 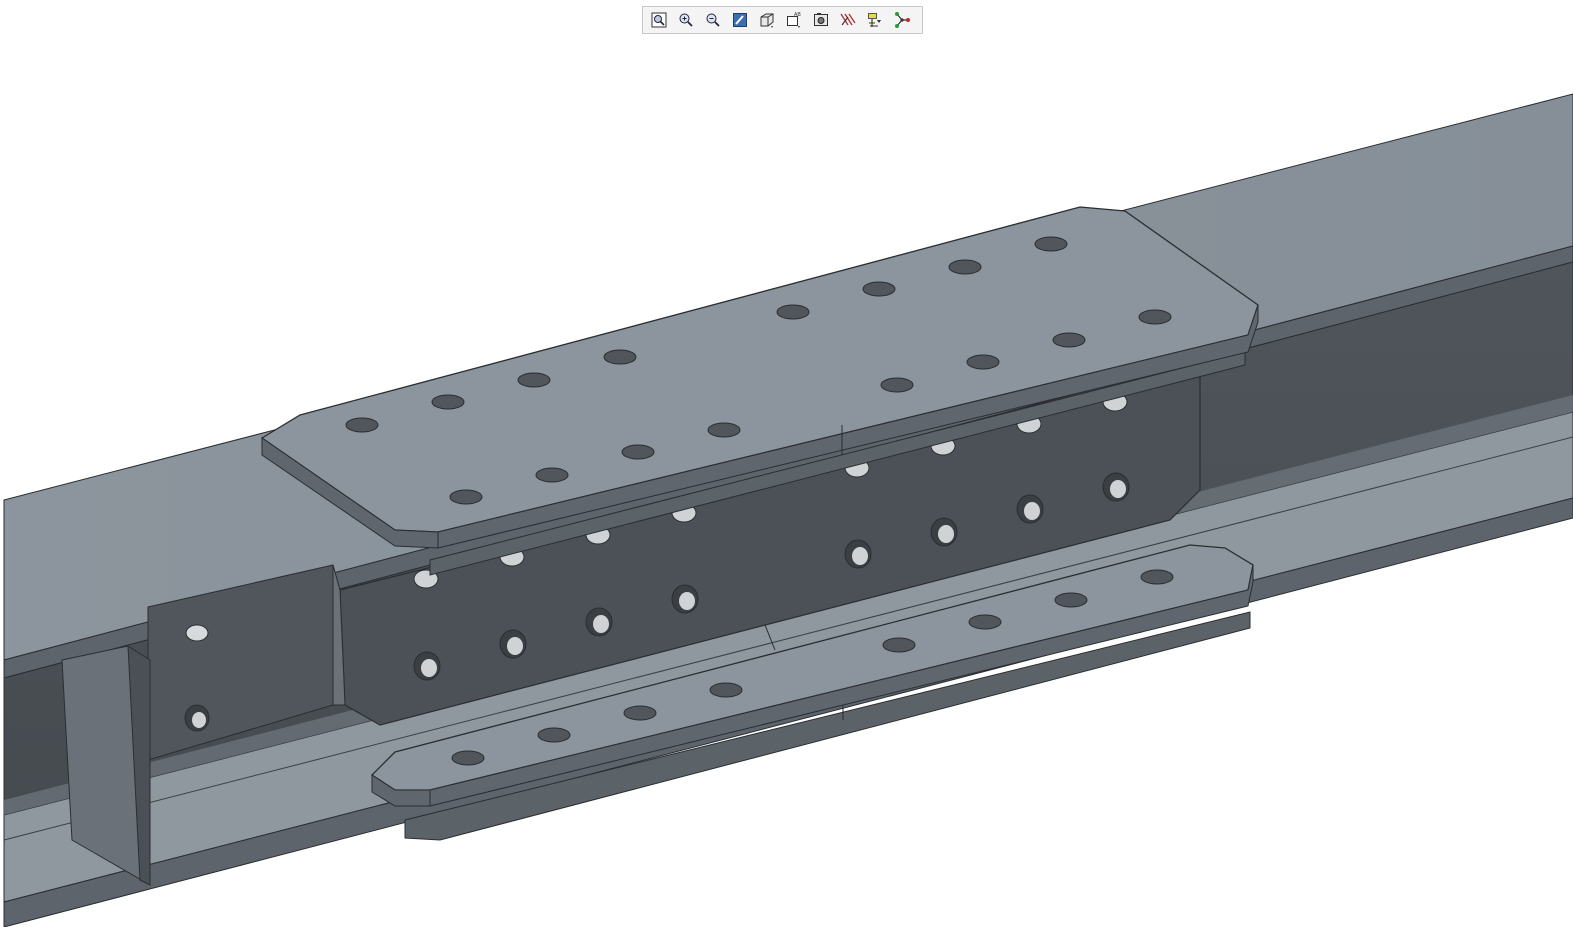 I want to click on view-toolbar: AB, so click(x=782, y=20).